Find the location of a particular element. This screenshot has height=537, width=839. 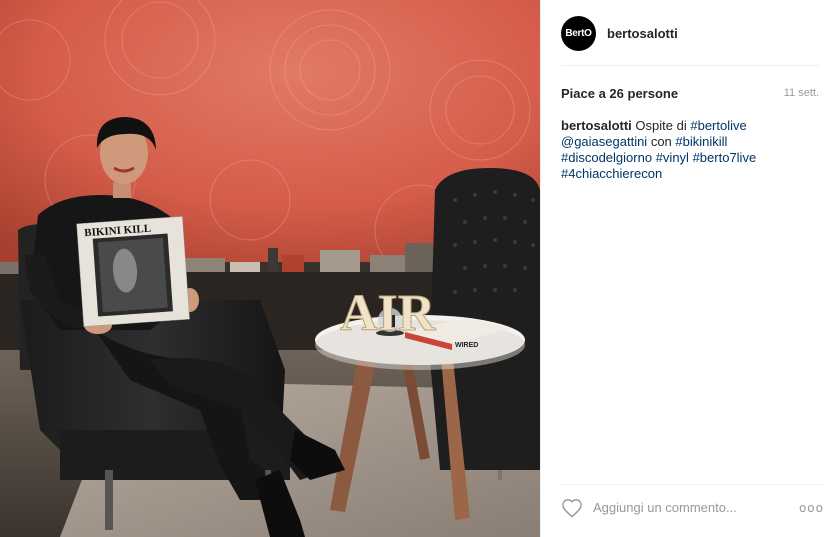

avatar-text: BertO is located at coordinates (578, 33).